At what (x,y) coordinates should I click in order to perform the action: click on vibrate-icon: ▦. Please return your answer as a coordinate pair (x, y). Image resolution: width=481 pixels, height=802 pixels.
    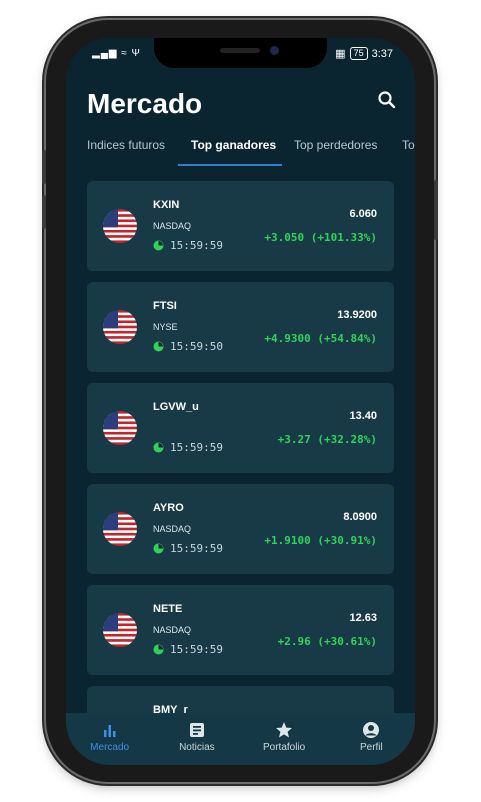
    Looking at the image, I should click on (340, 54).